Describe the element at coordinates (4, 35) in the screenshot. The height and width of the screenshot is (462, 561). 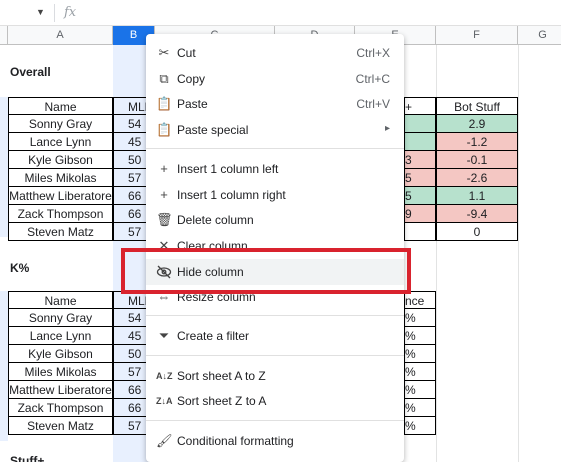
I see `corner-cell` at that location.